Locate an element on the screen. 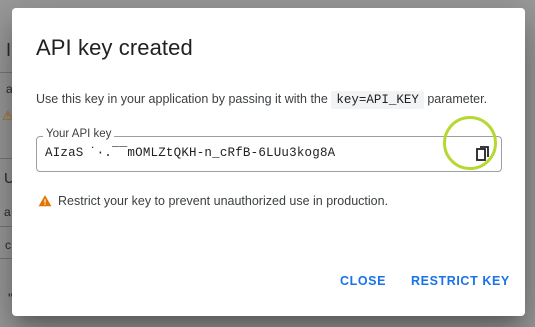  description-code: key=API_KEY is located at coordinates (377, 100).